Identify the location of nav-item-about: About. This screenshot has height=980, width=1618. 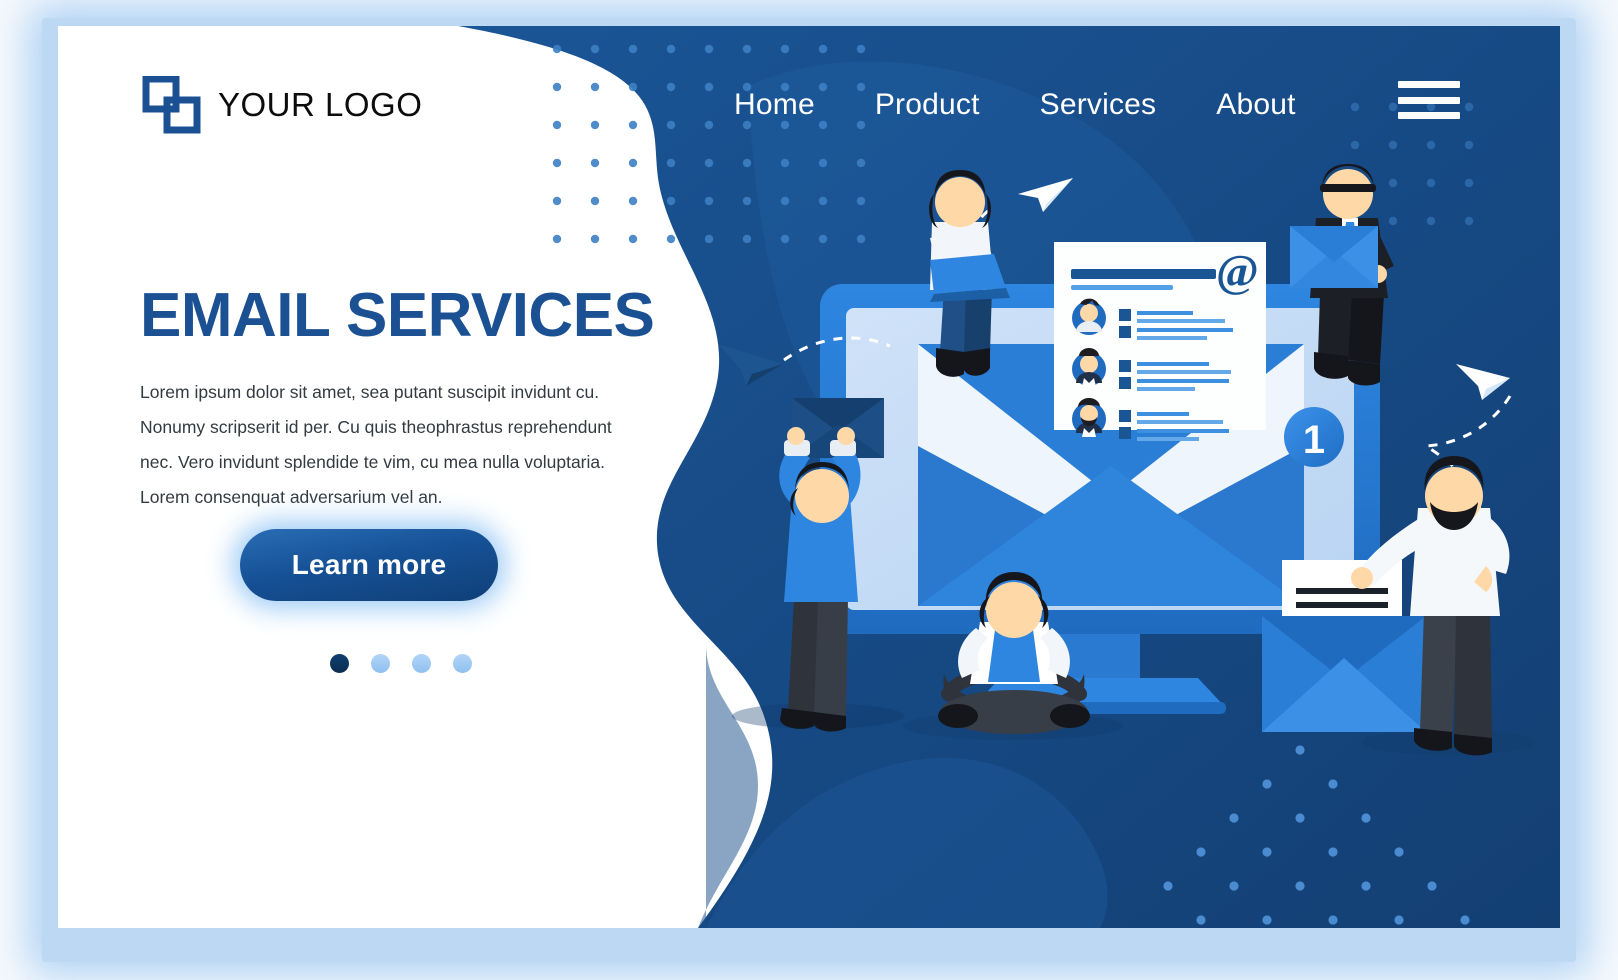
(1255, 105).